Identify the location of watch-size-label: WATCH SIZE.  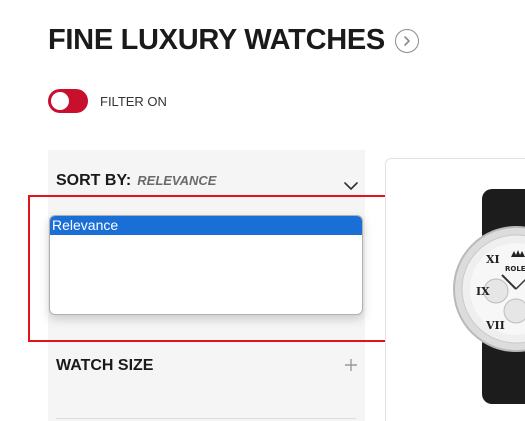
(105, 365).